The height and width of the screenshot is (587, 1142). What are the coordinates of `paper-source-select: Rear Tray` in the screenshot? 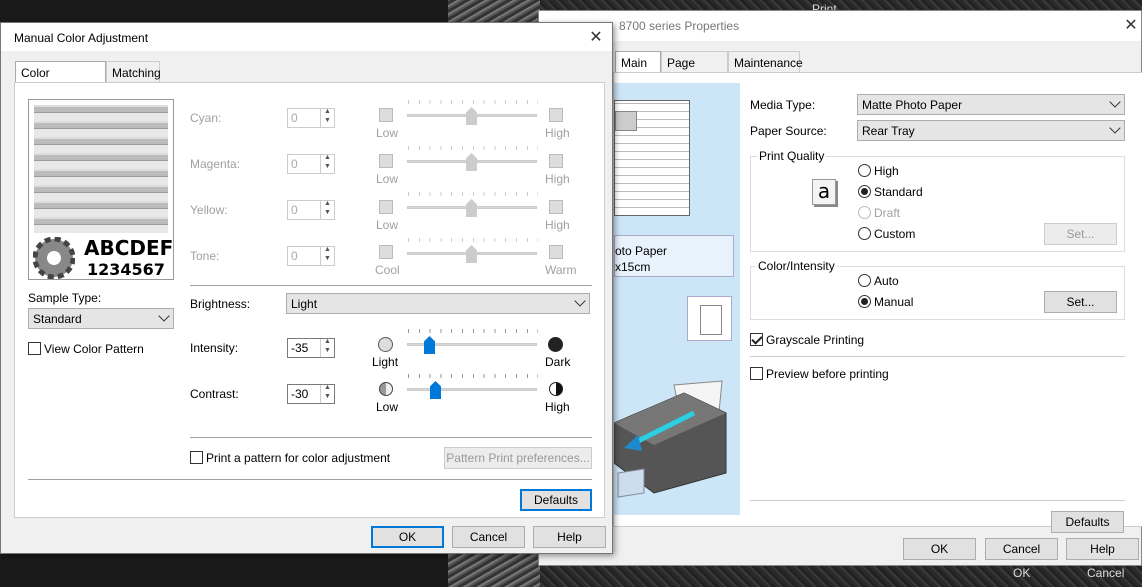 It's located at (991, 130).